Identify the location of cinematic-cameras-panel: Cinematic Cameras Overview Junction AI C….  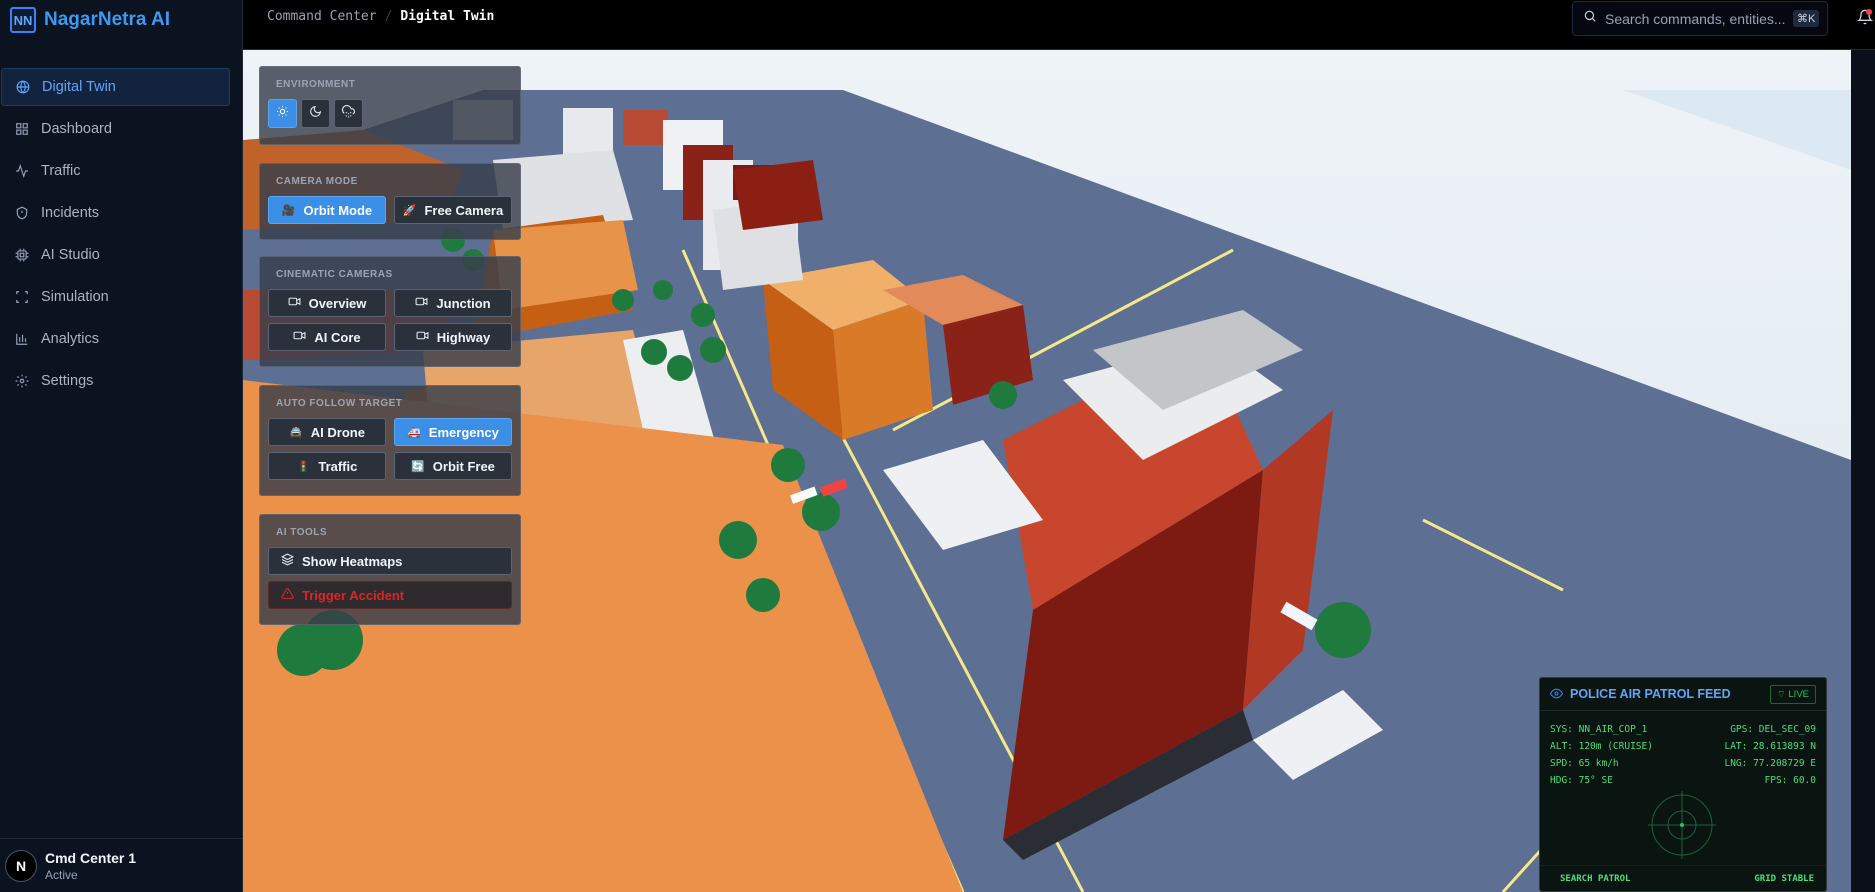
(390, 311).